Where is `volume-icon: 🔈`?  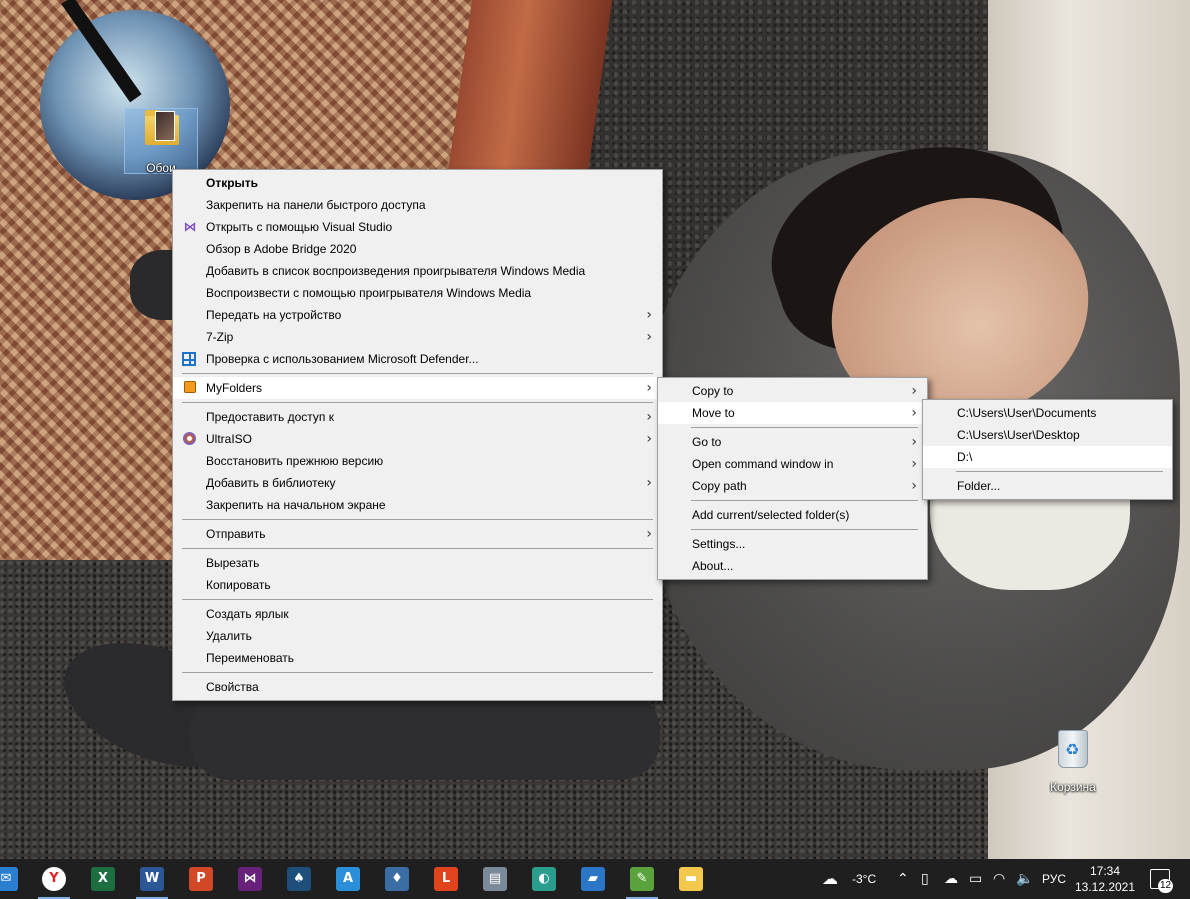 volume-icon: 🔈 is located at coordinates (1024, 879).